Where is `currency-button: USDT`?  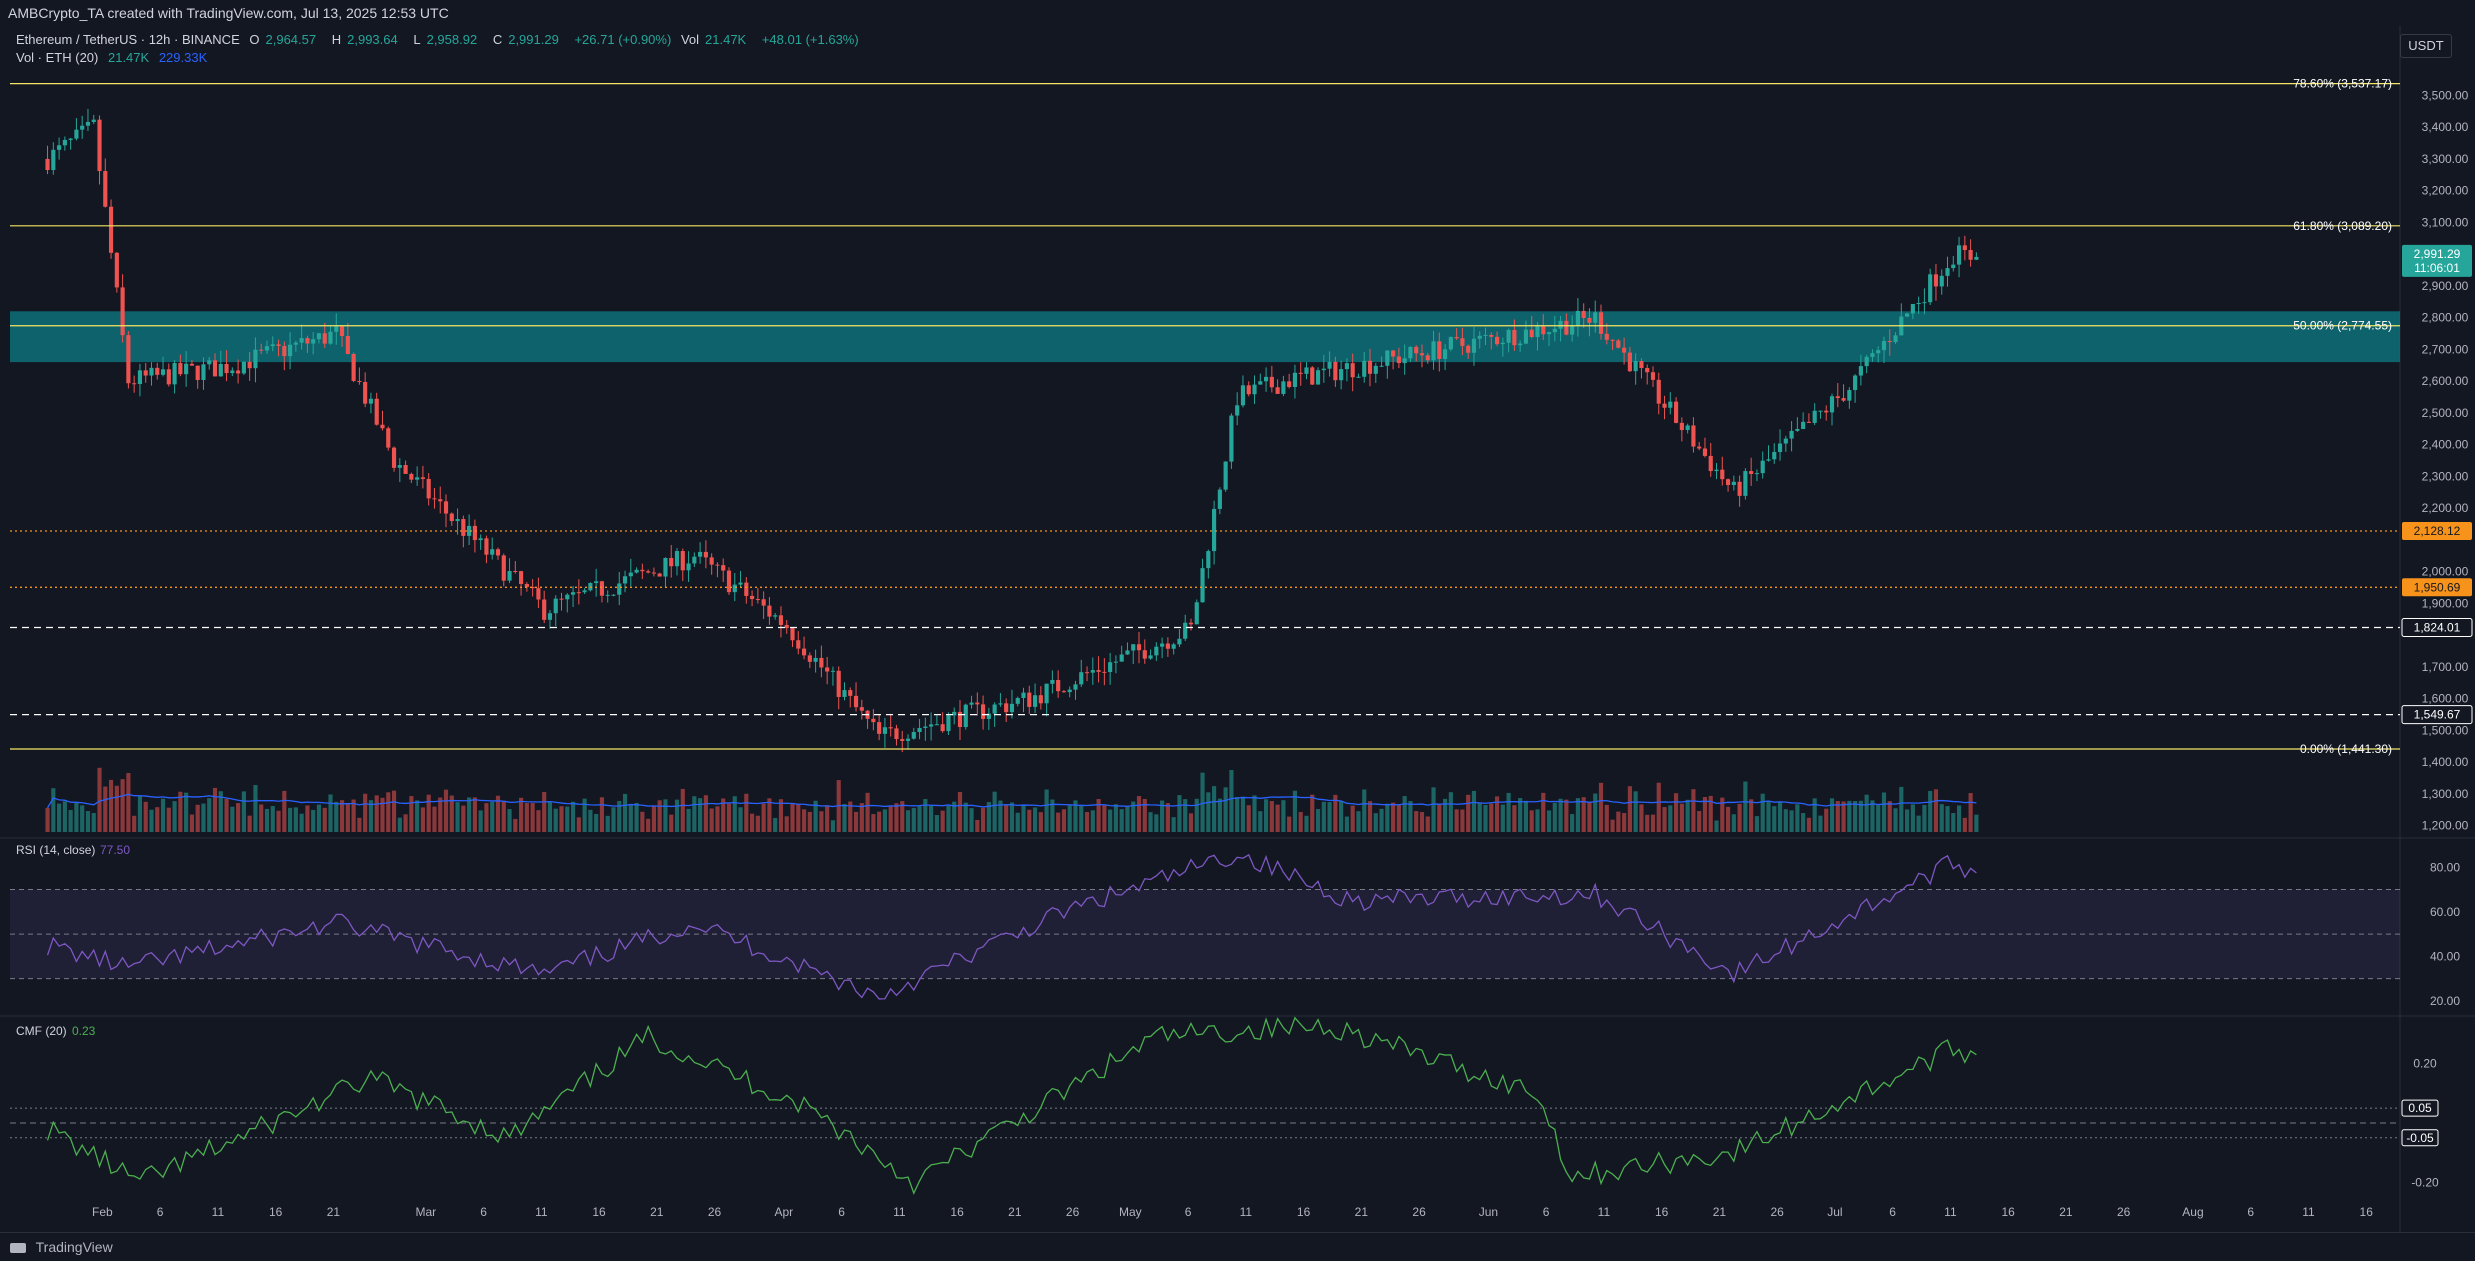 currency-button: USDT is located at coordinates (2426, 46).